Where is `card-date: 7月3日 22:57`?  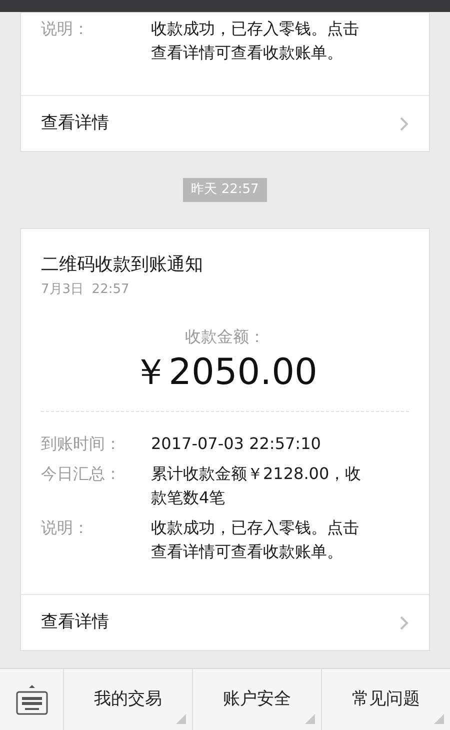 card-date: 7月3日 22:57 is located at coordinates (85, 289).